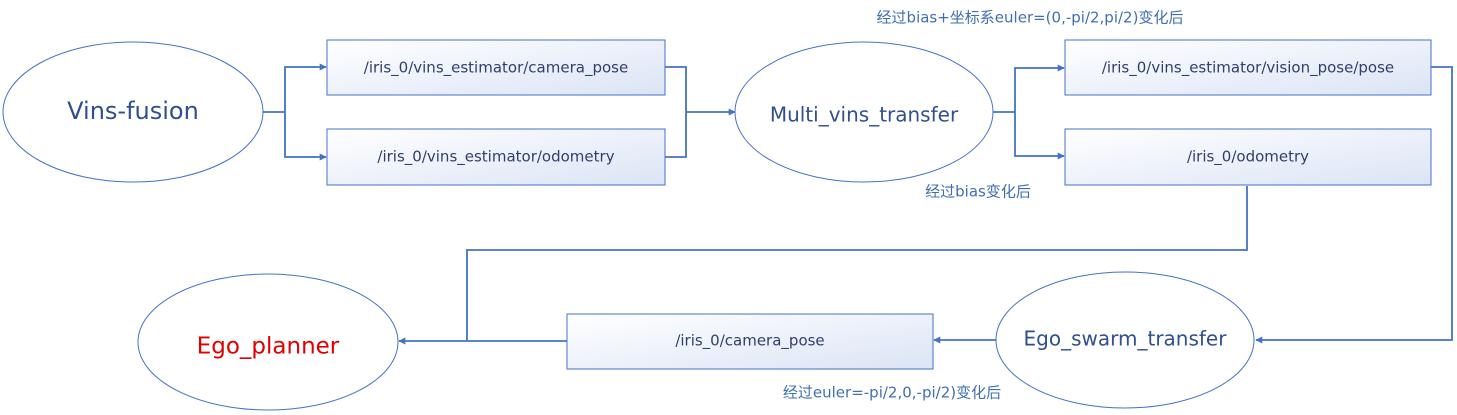 This screenshot has height=415, width=1457. What do you see at coordinates (676, 89) in the screenshot?
I see `edge-camera-pose-merge` at bounding box center [676, 89].